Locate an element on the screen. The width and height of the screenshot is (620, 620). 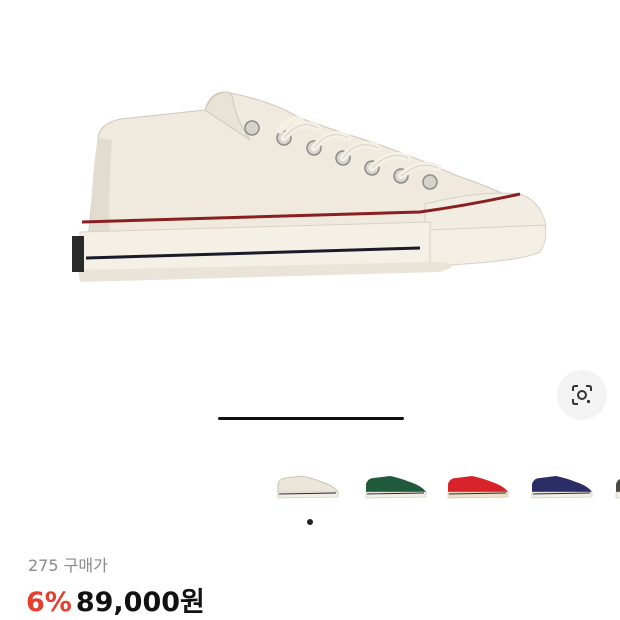
thumbnail-green is located at coordinates (396, 485).